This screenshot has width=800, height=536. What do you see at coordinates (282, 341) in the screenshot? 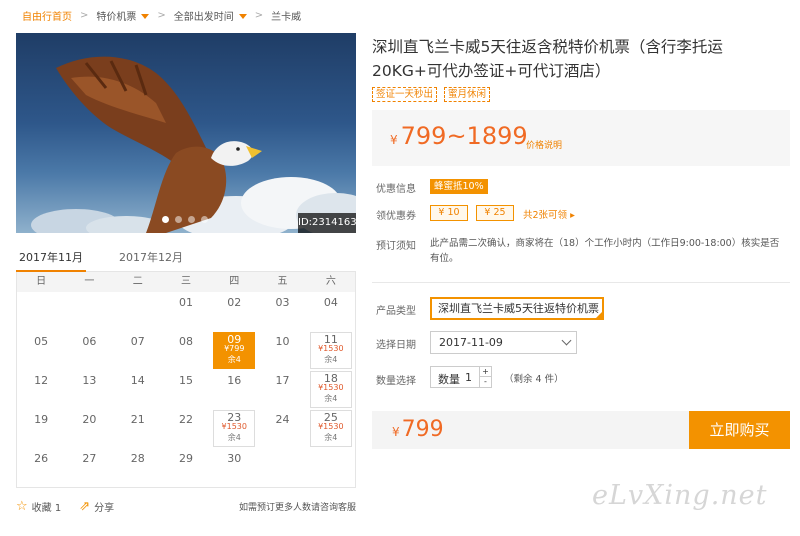
I see `day-number: 10` at bounding box center [282, 341].